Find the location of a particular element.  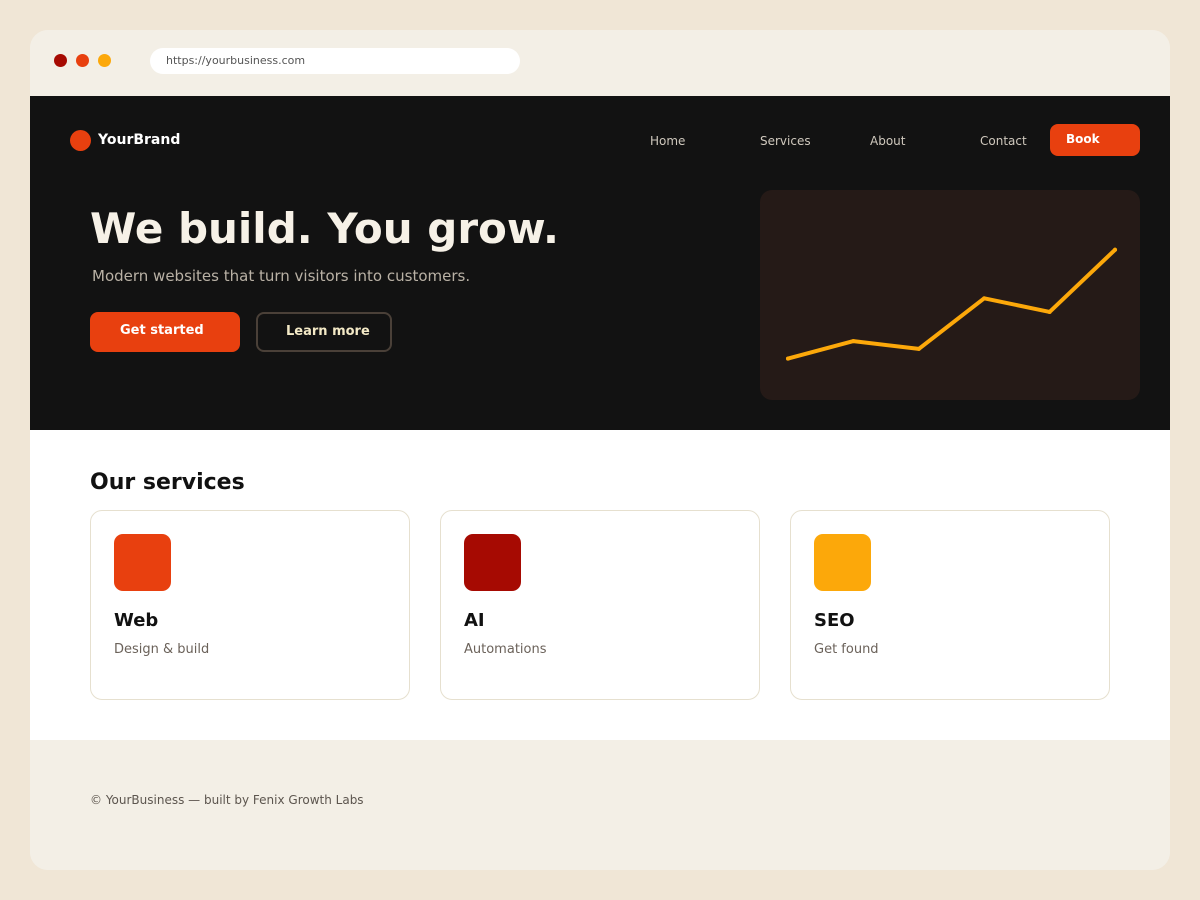

web-service-icon is located at coordinates (142, 562).